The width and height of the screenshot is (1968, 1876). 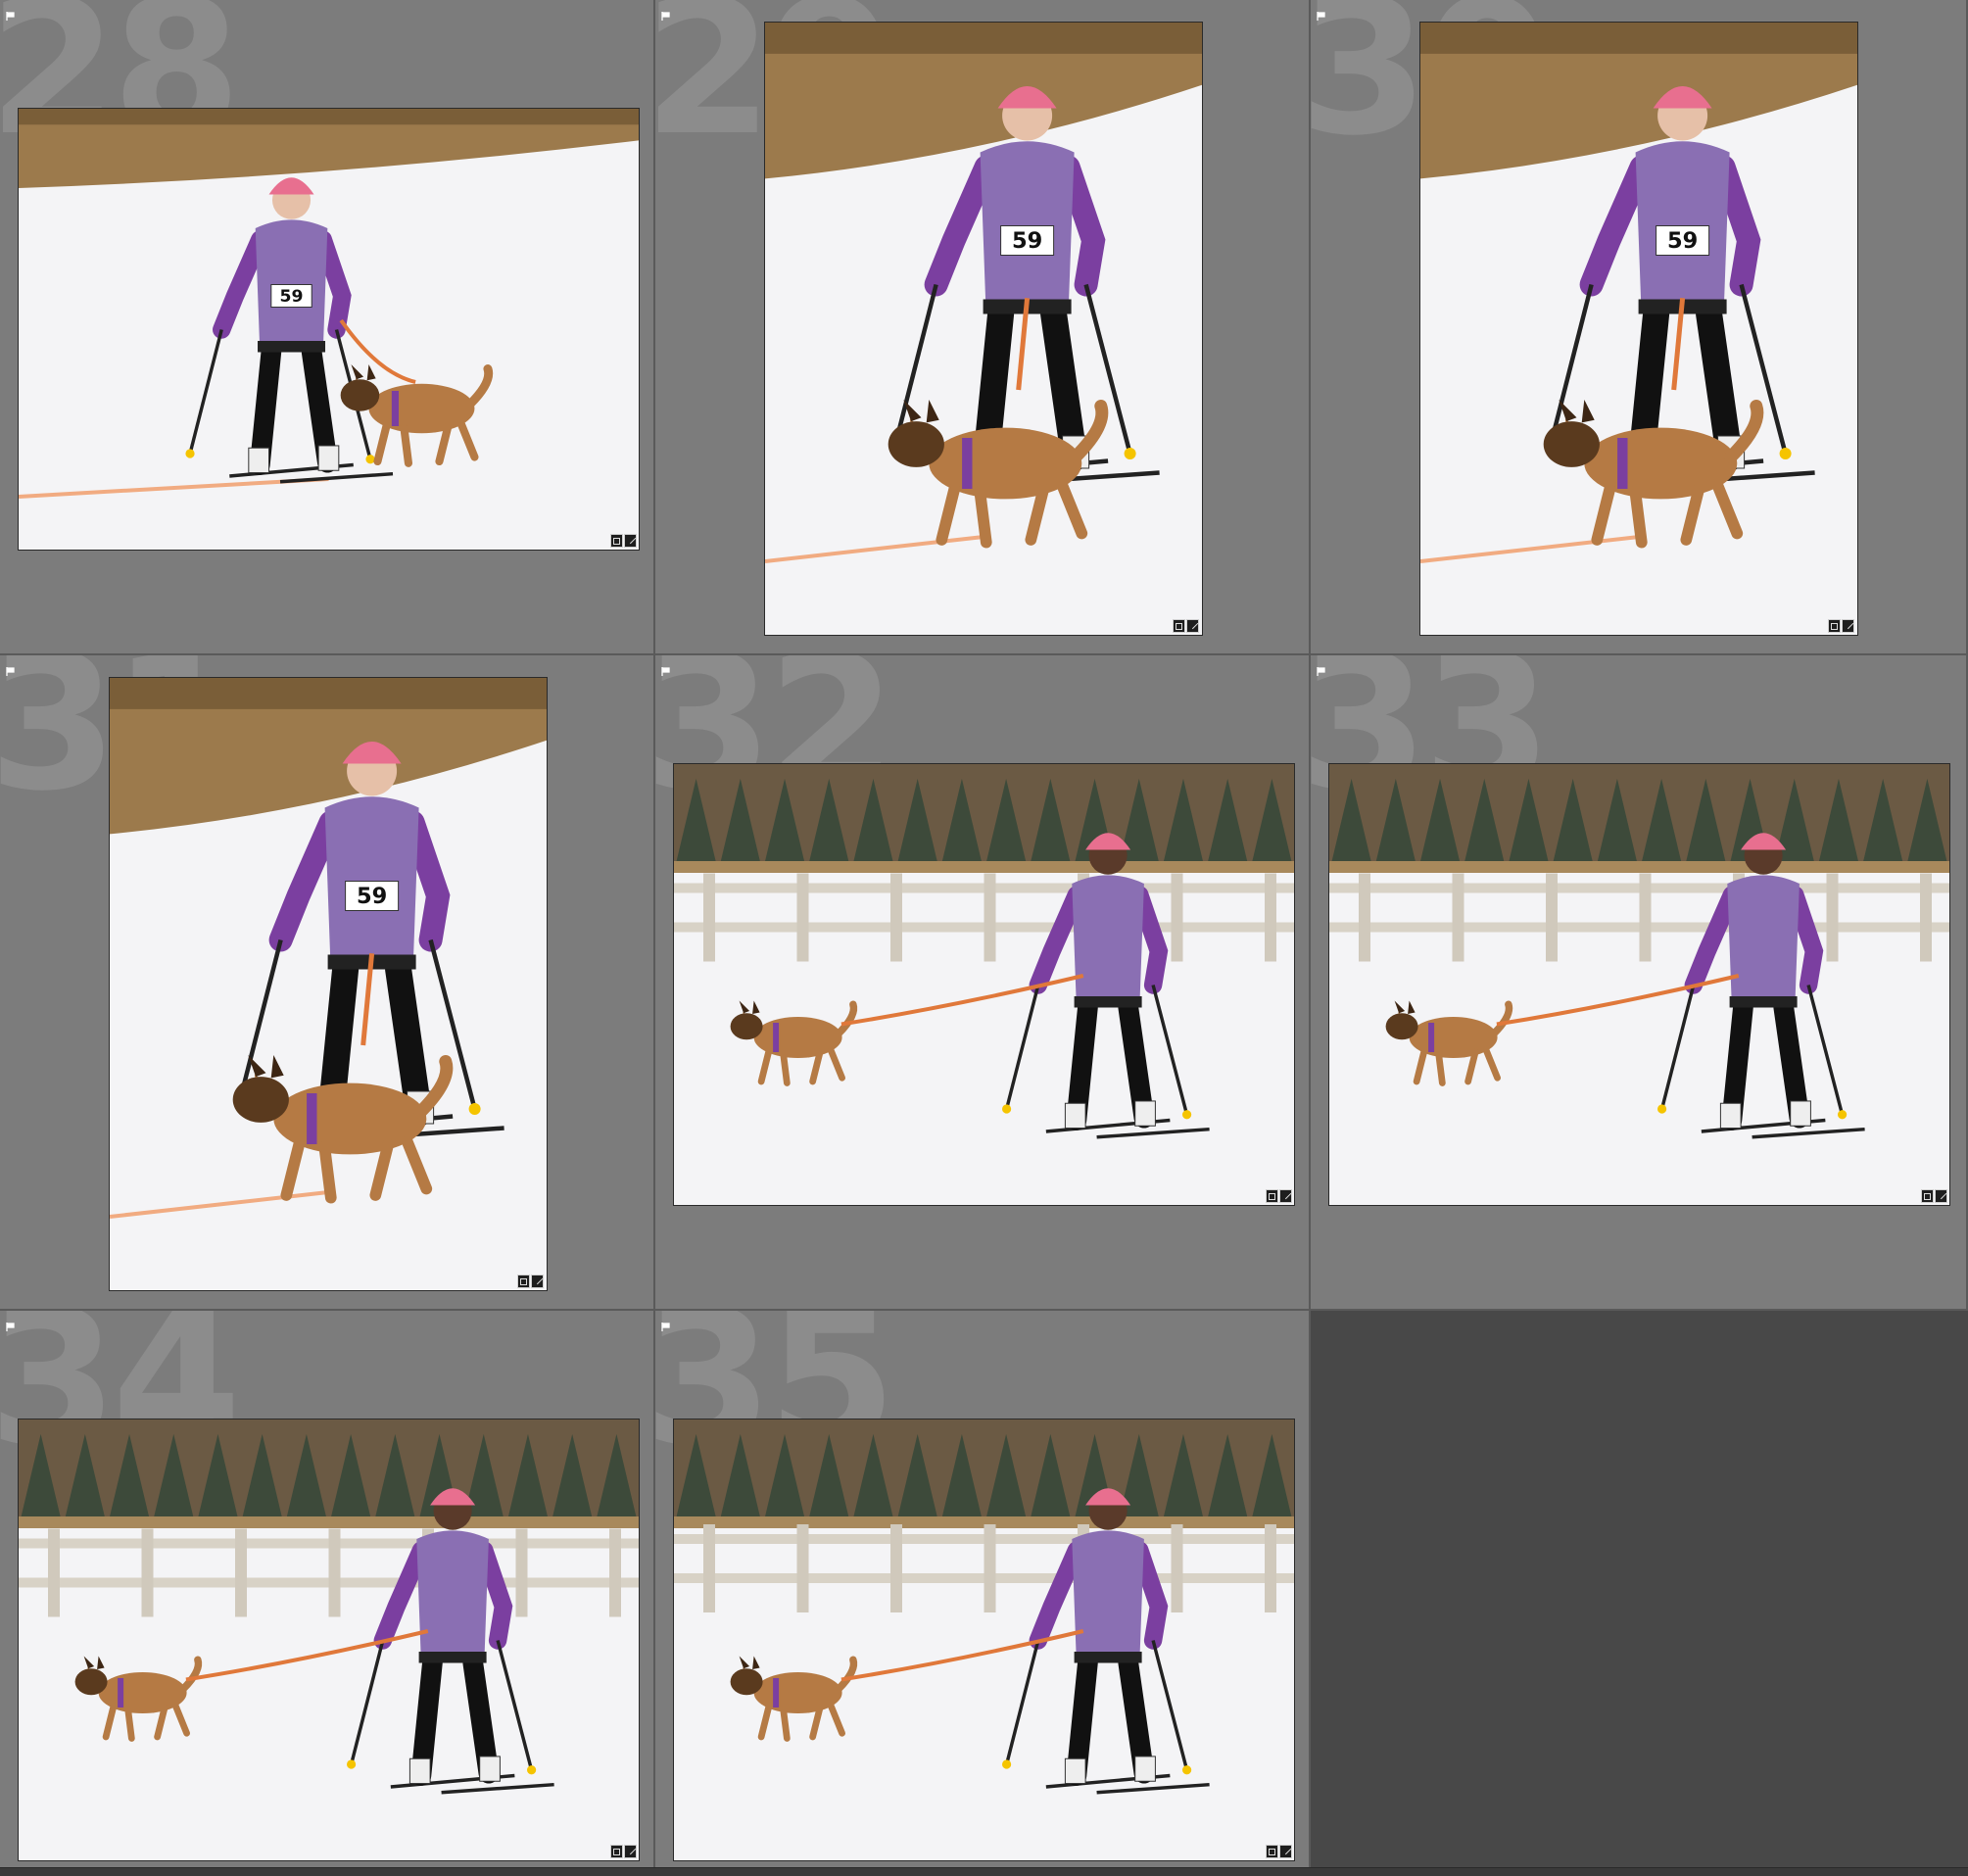 I want to click on grid-cell-29: 29 59, so click(x=983, y=327).